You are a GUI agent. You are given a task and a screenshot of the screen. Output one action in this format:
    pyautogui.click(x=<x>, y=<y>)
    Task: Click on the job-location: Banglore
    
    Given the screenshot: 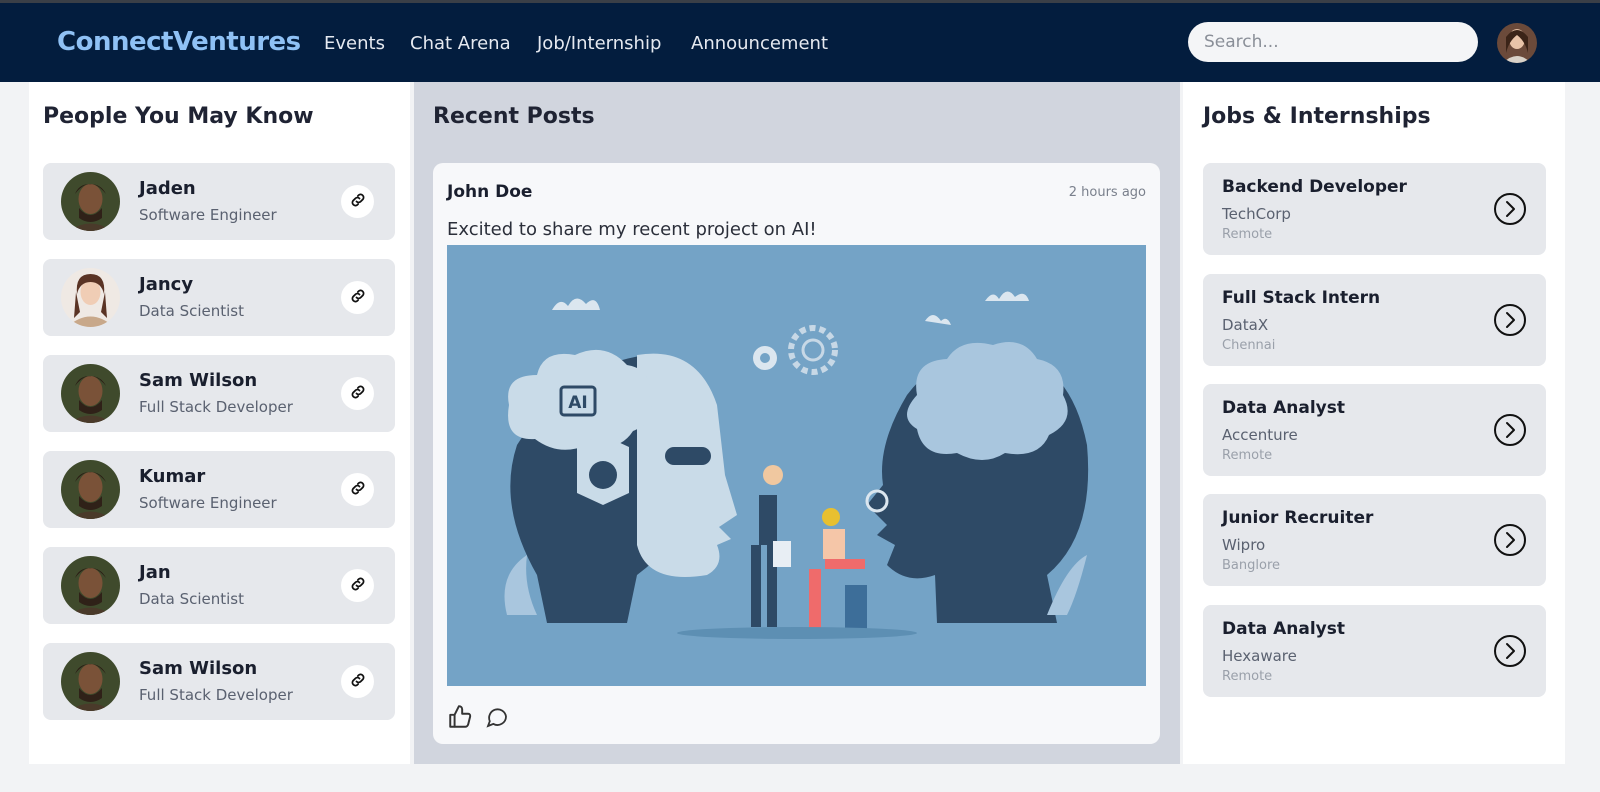 What is the action you would take?
    pyautogui.click(x=1251, y=565)
    